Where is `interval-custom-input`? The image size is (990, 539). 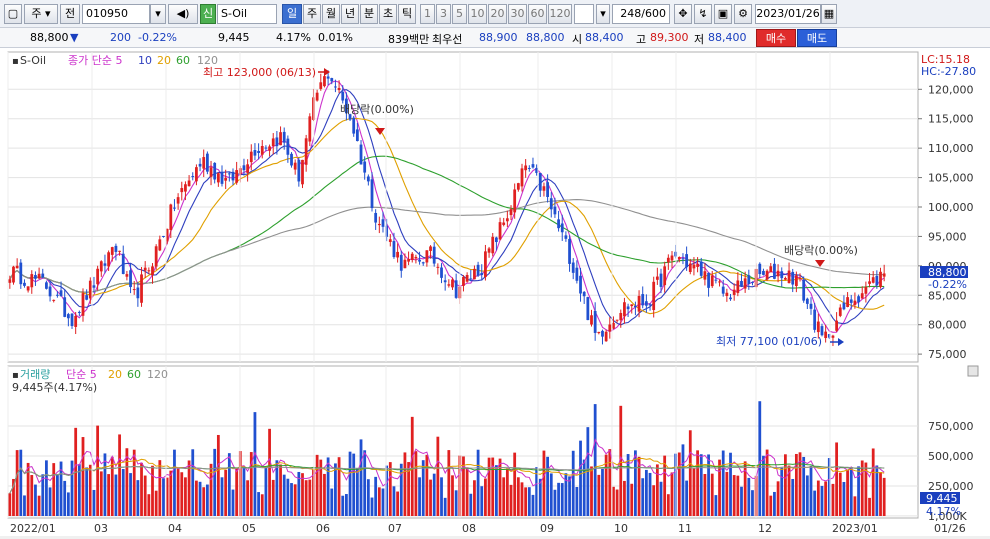 interval-custom-input is located at coordinates (584, 14).